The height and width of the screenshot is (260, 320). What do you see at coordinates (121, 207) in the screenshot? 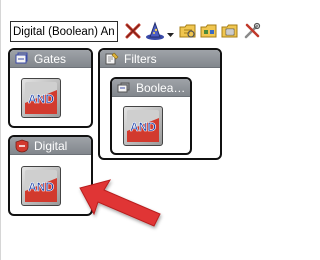
I see `annotation-arrow-icon` at bounding box center [121, 207].